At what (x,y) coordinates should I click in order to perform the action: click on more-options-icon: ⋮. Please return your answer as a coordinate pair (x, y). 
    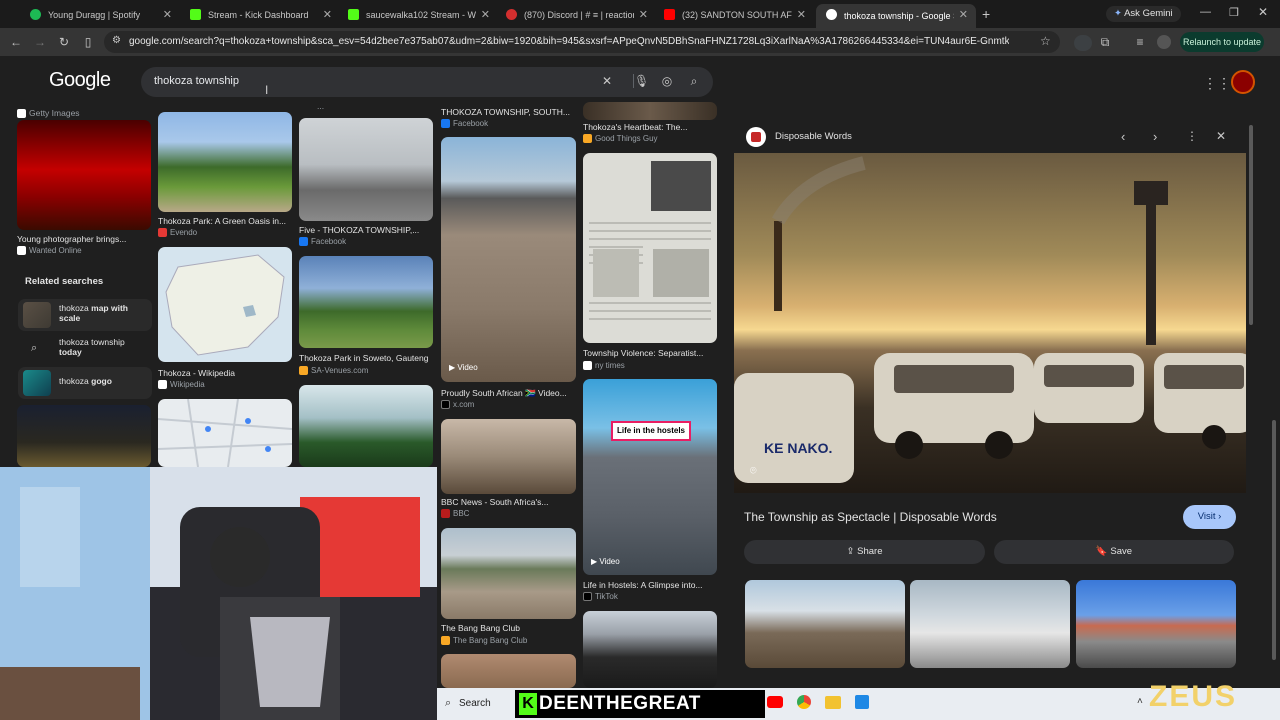
    Looking at the image, I should click on (1192, 136).